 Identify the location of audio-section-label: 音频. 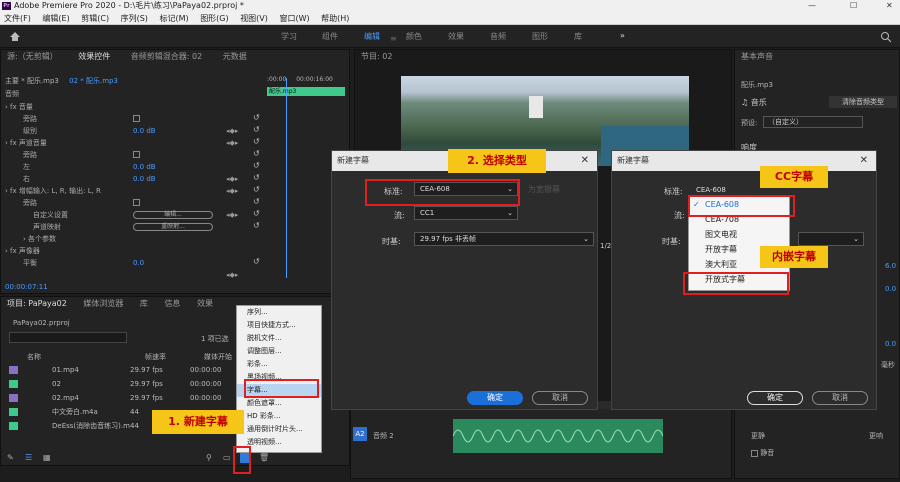
(12, 94).